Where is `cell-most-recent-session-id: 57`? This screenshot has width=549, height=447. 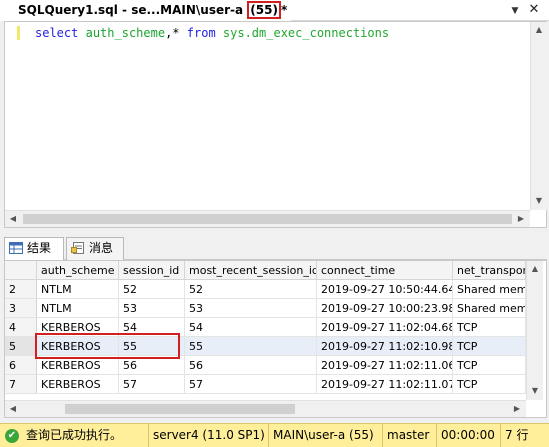 cell-most-recent-session-id: 57 is located at coordinates (251, 384).